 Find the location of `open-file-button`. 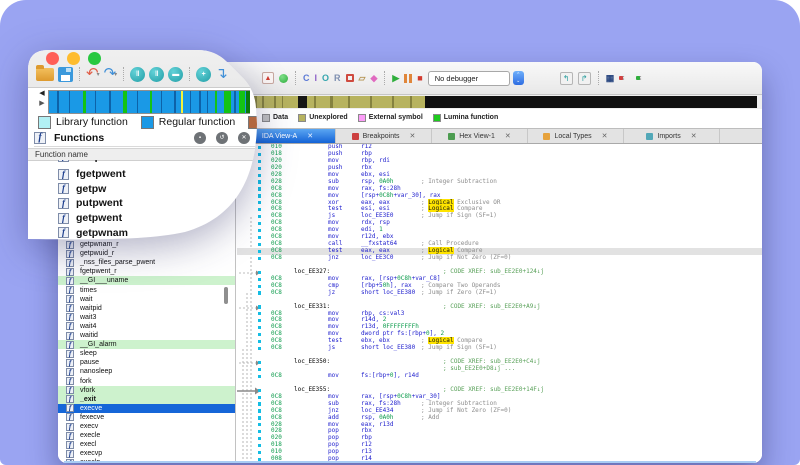

open-file-button is located at coordinates (45, 74).